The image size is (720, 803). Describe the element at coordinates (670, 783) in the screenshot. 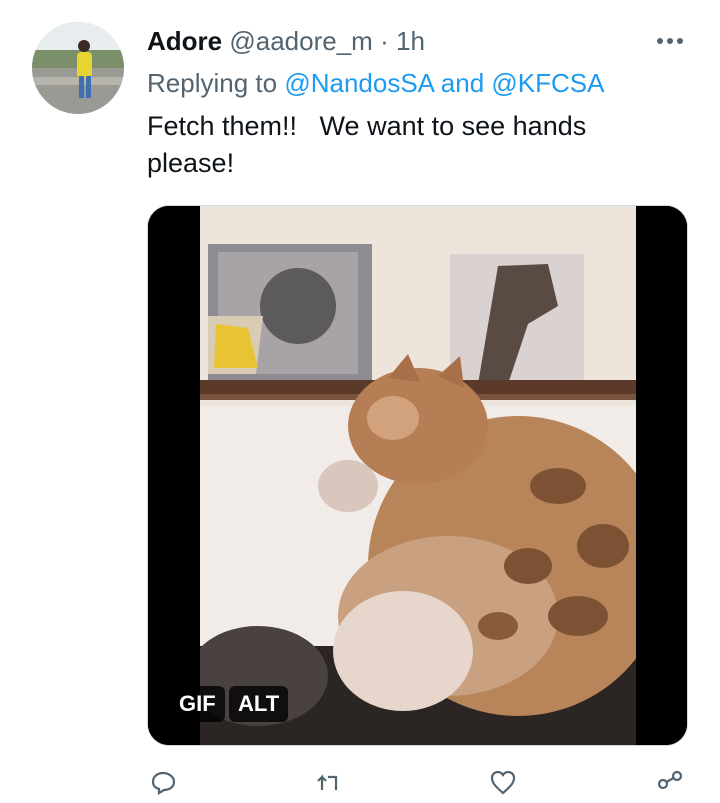

I see `share-icon` at that location.